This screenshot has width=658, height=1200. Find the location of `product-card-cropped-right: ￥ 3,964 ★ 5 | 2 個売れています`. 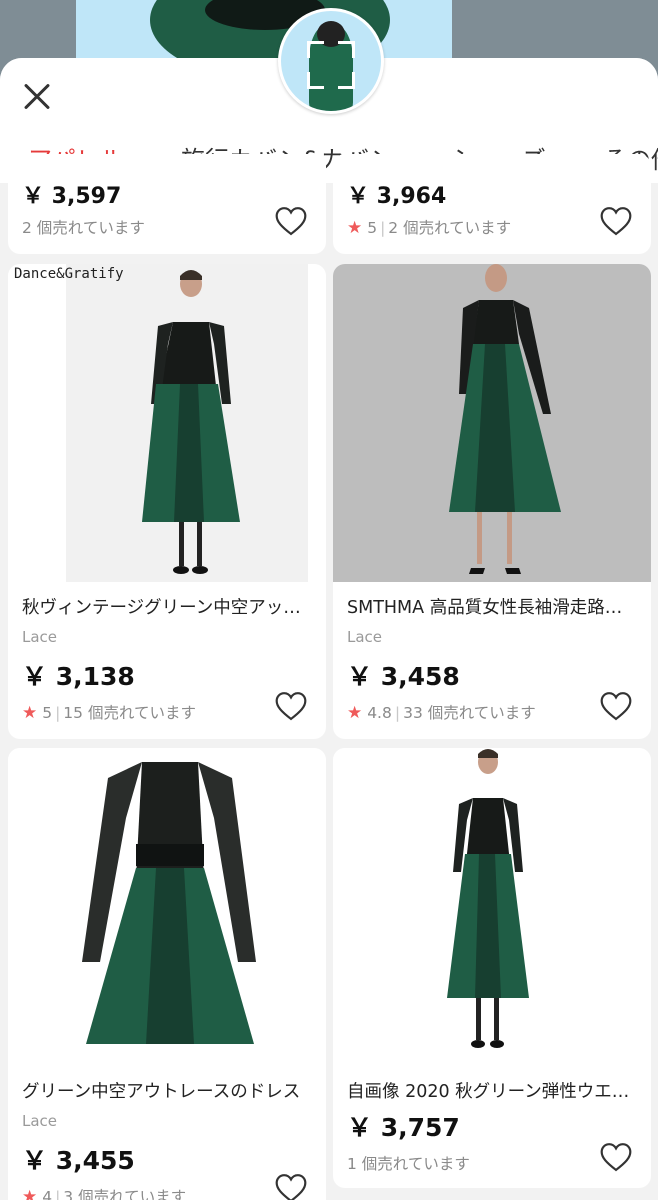

product-card-cropped-right: ￥ 3,964 ★ 5 | 2 個売れています is located at coordinates (492, 204).